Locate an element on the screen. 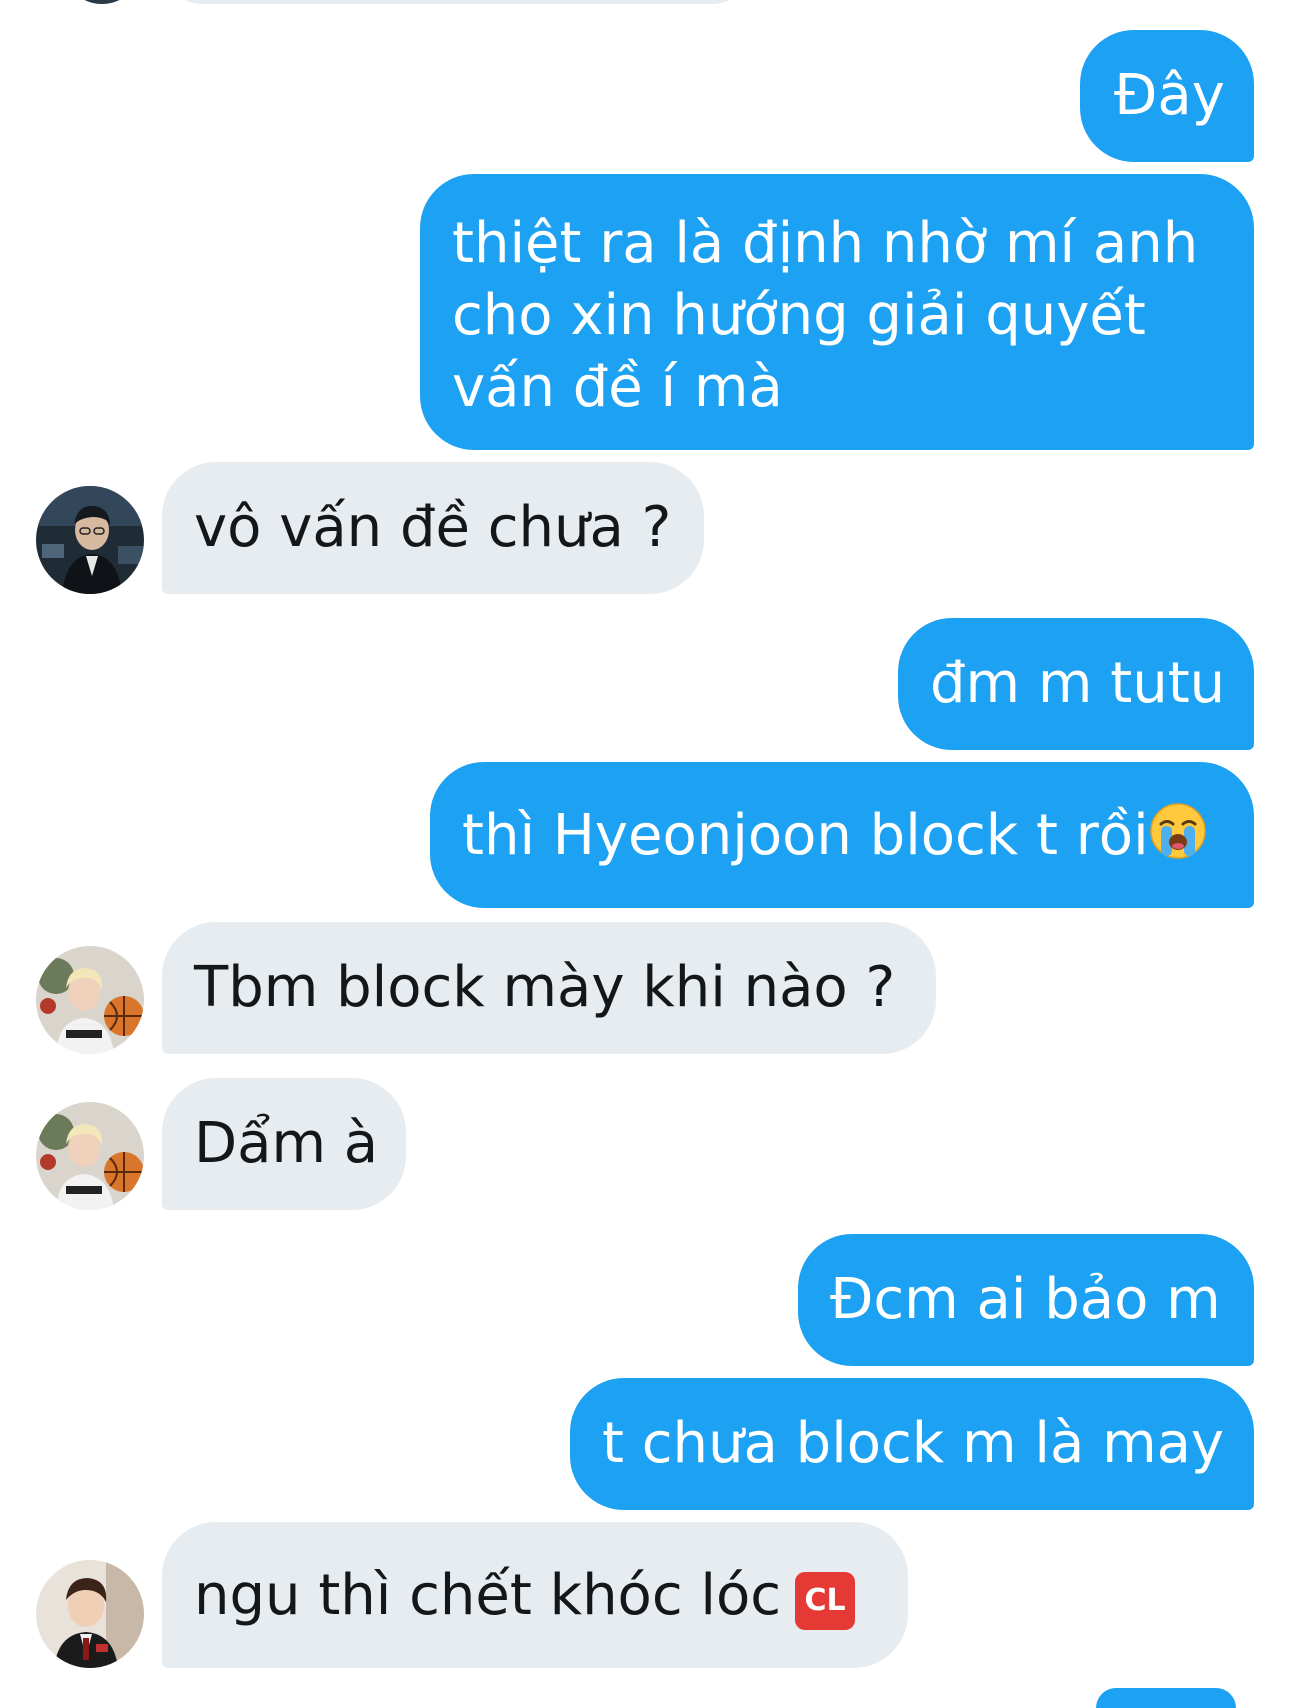  message-text: vô vấn đề chưa ? is located at coordinates (433, 527).